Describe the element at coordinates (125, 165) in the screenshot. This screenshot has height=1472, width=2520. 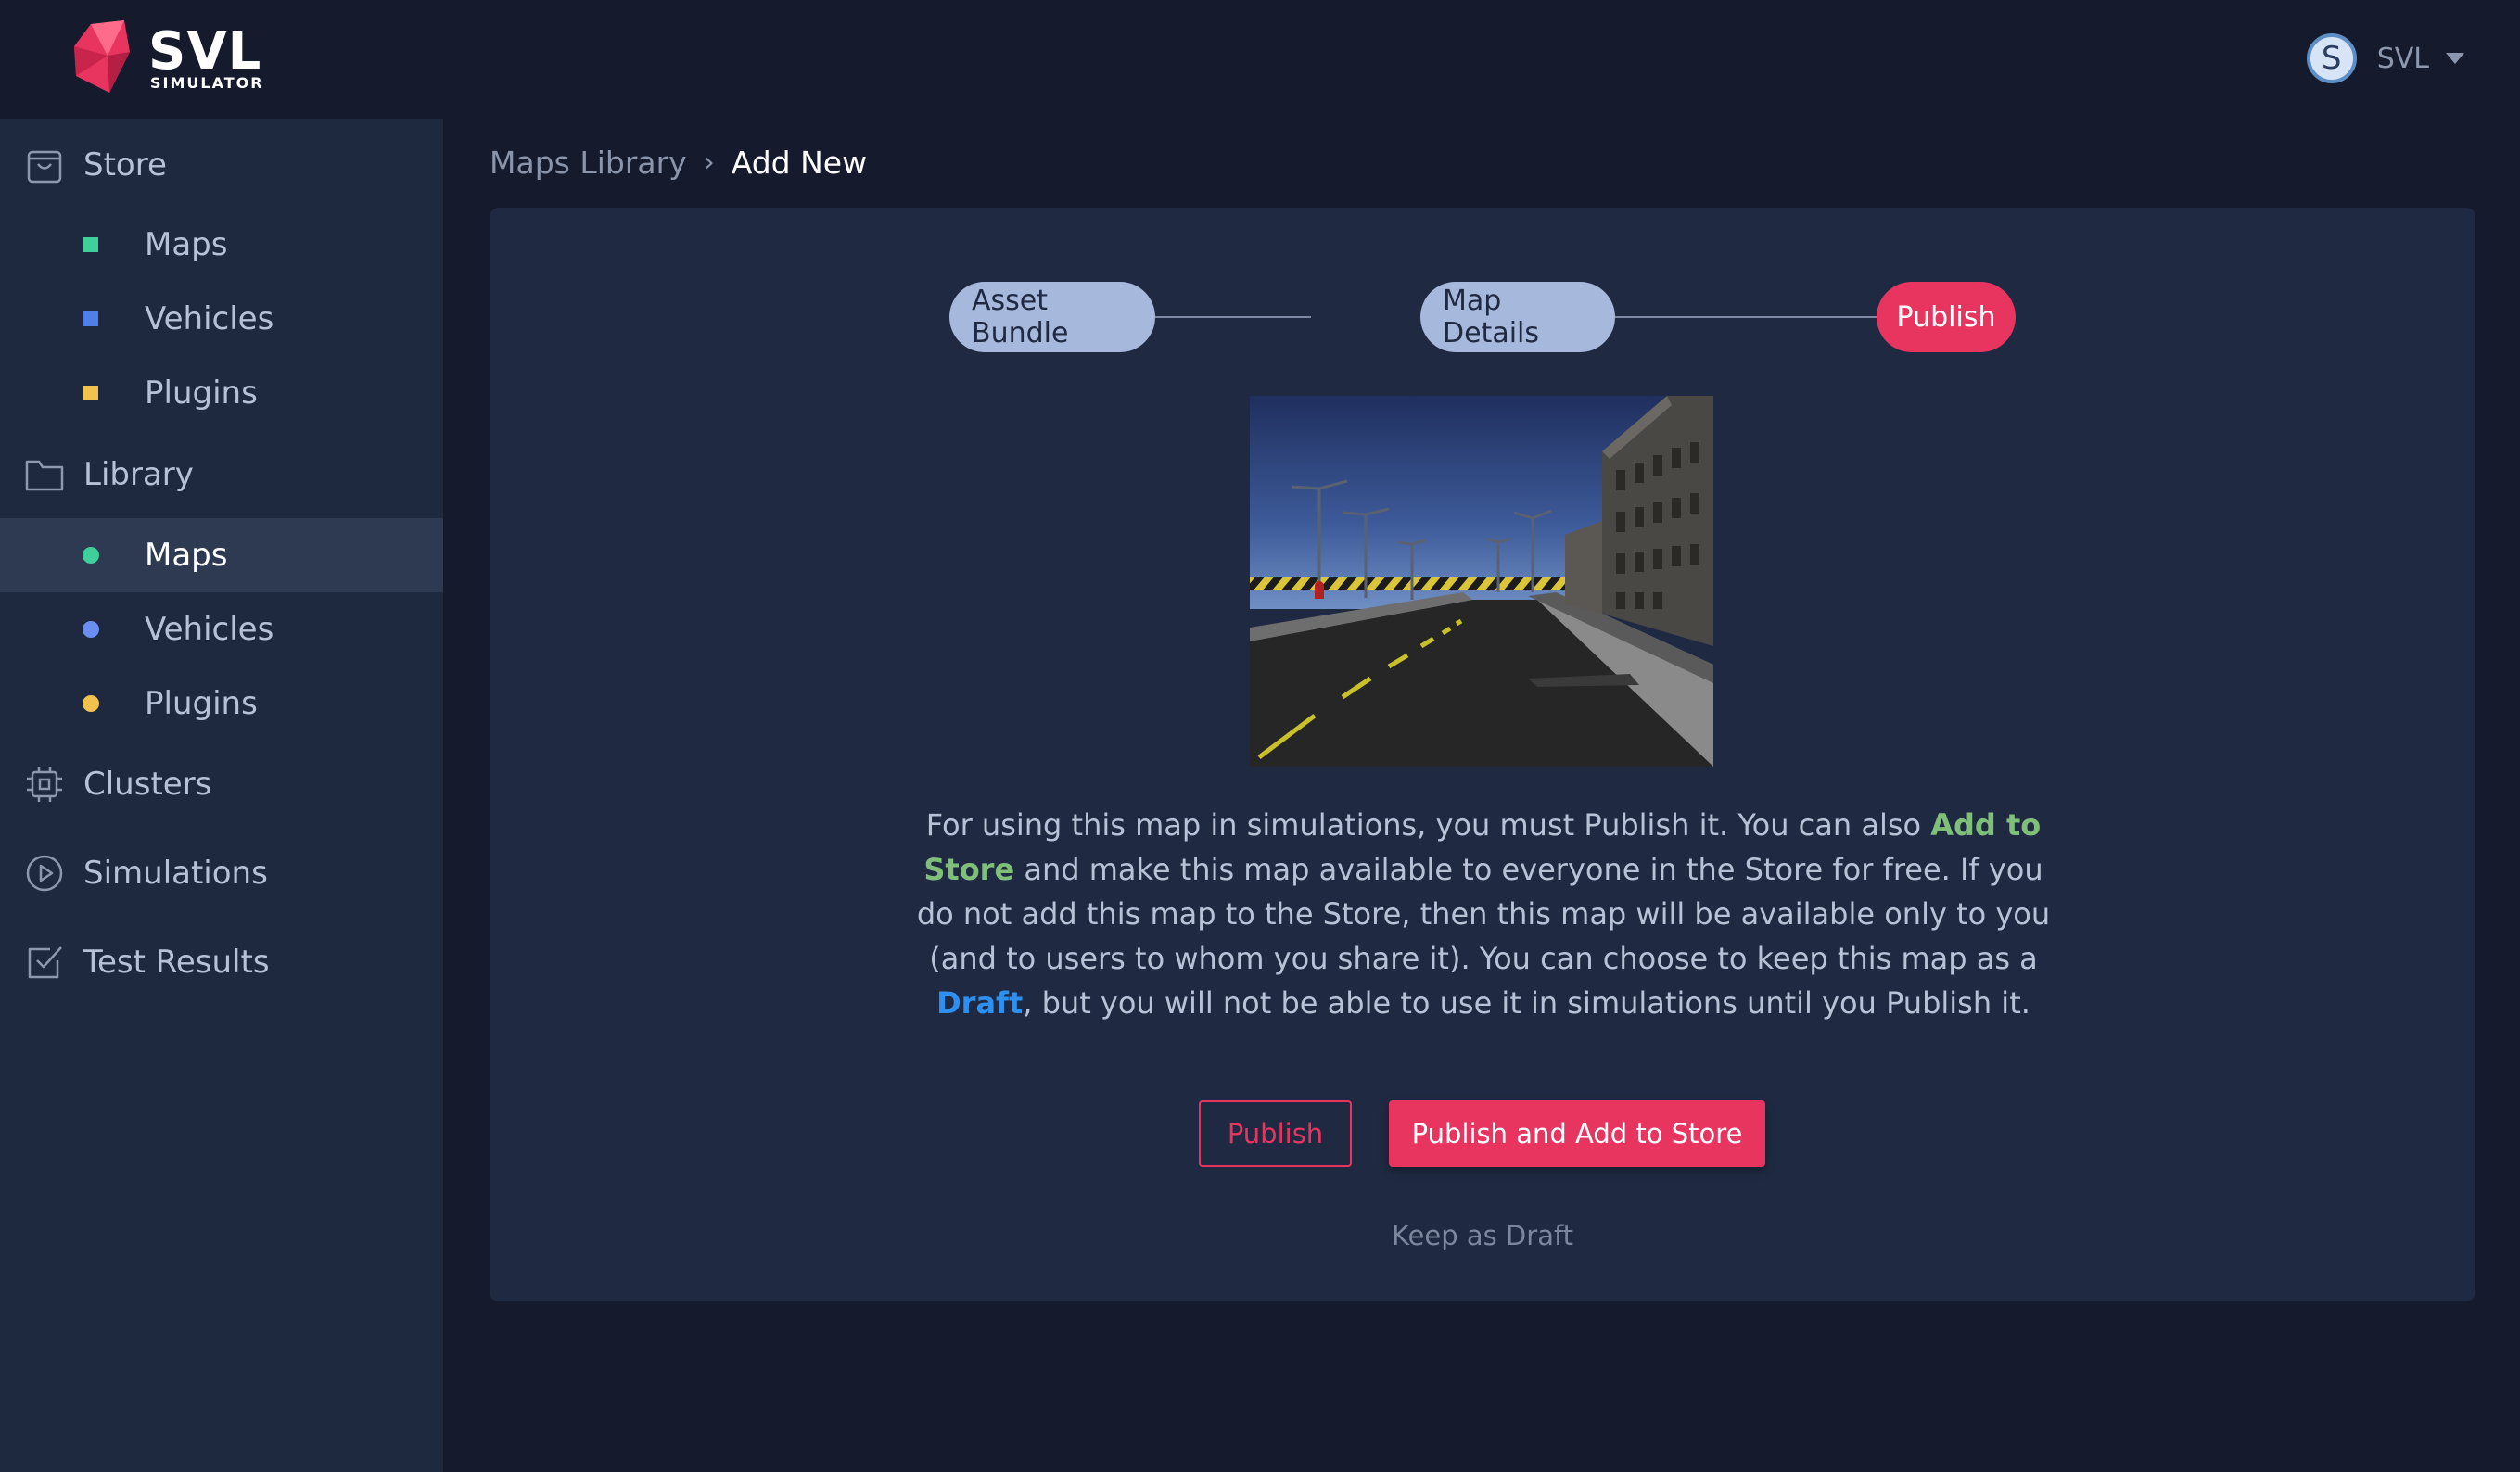
I see `sidebar-section-label: Store` at that location.